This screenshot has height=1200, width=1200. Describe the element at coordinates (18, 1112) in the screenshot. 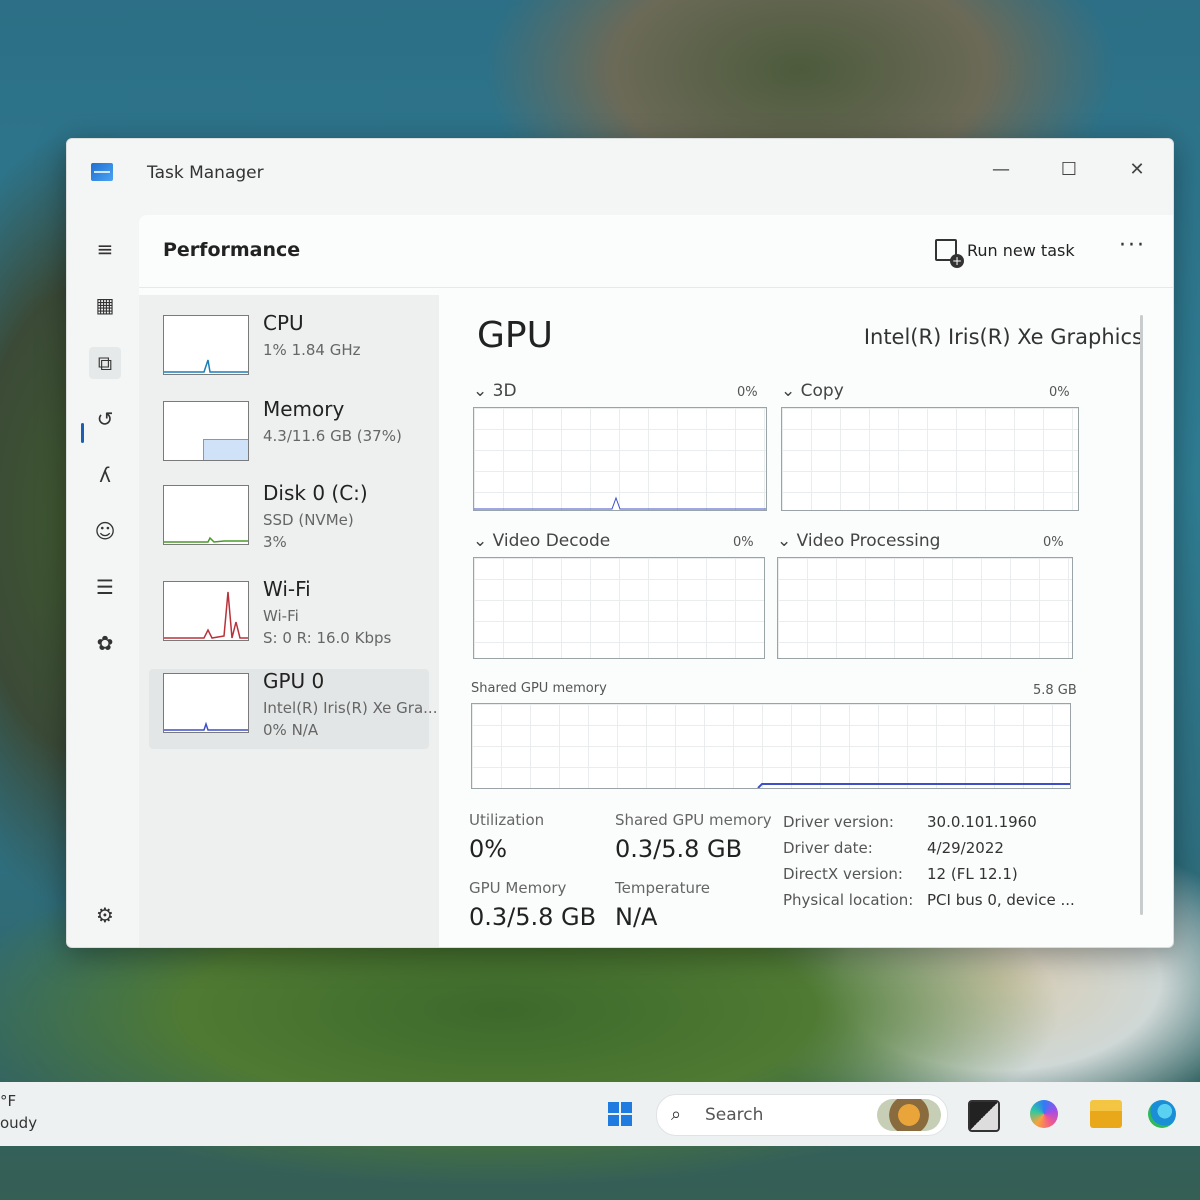

I see `weather-widget: °F oudy` at that location.